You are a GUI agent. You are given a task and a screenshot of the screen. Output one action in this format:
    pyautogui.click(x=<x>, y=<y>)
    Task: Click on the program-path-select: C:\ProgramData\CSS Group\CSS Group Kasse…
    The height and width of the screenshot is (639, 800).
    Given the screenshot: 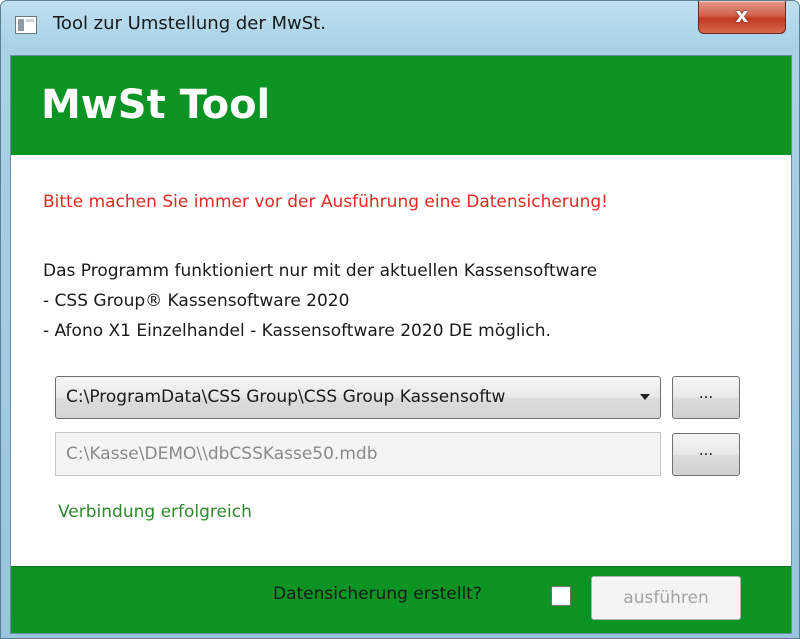 What is the action you would take?
    pyautogui.click(x=358, y=397)
    